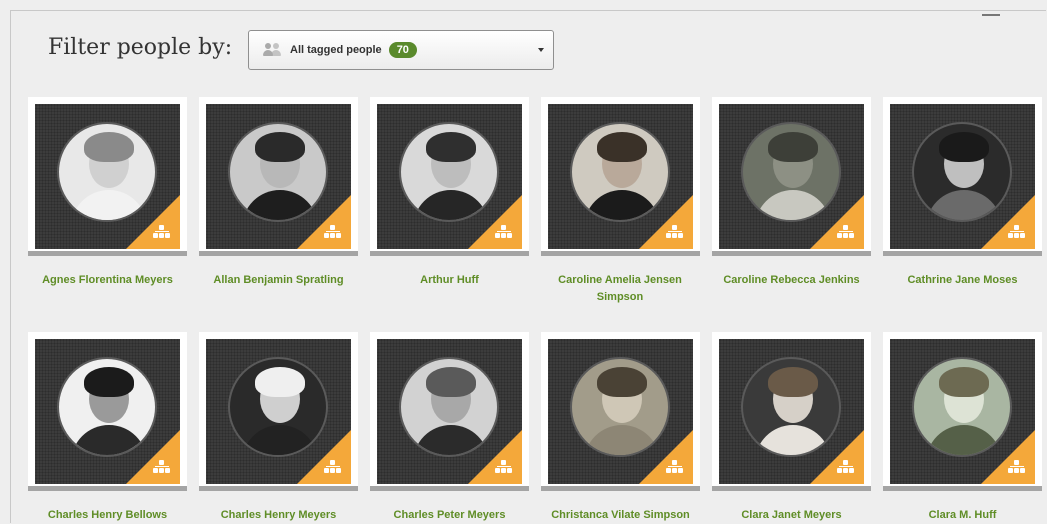  I want to click on people-icon, so click(273, 50).